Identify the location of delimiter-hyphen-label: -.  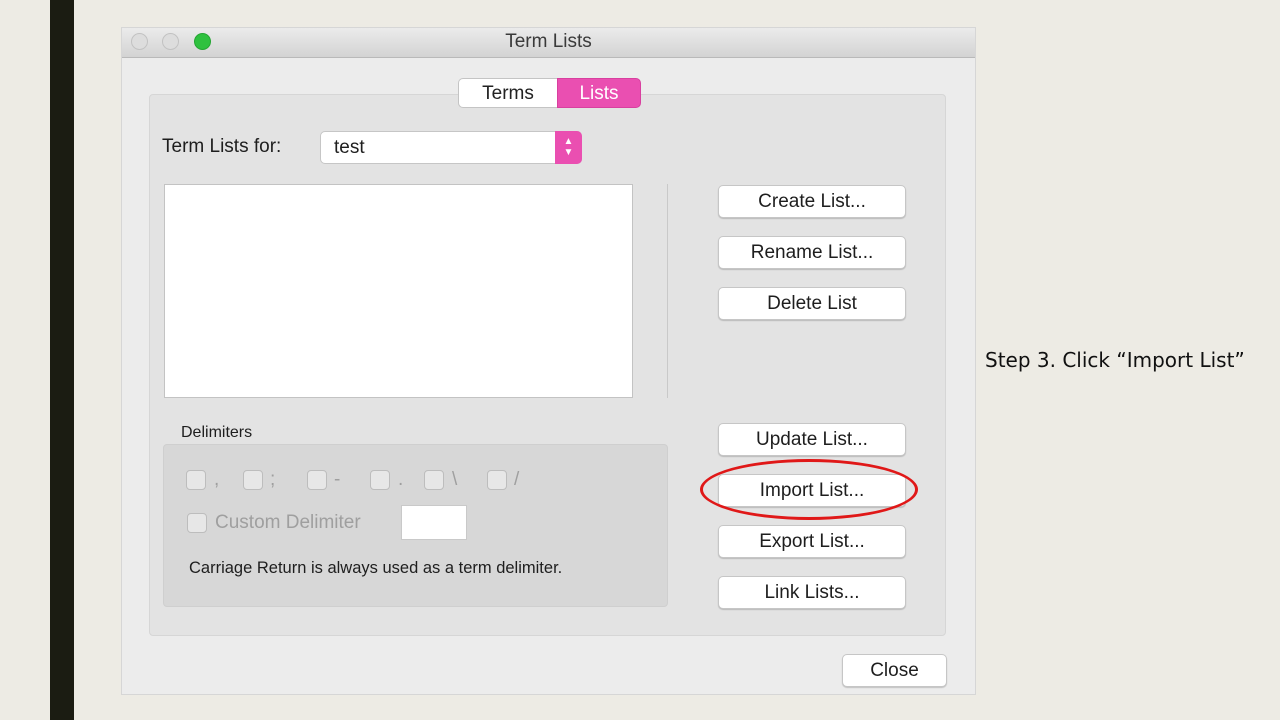
(337, 479).